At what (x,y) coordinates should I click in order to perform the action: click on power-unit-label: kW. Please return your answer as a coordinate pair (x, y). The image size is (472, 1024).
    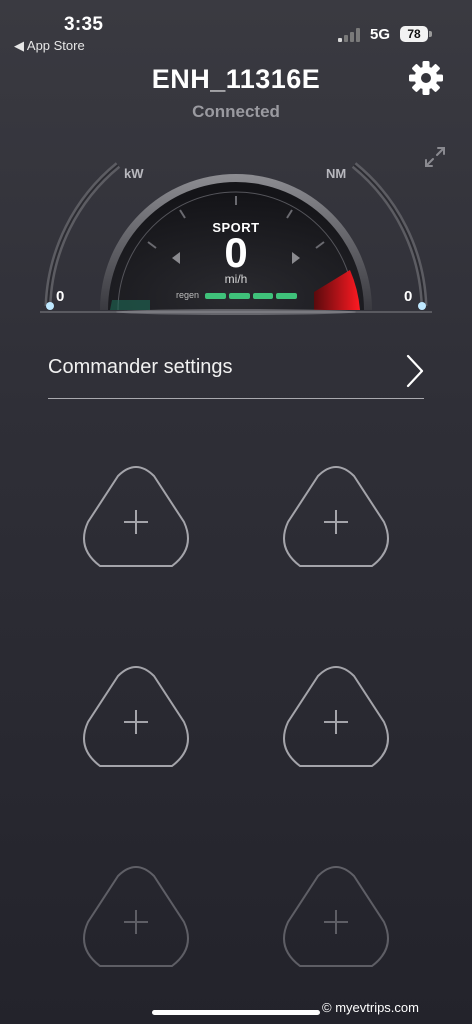
    Looking at the image, I should click on (134, 173).